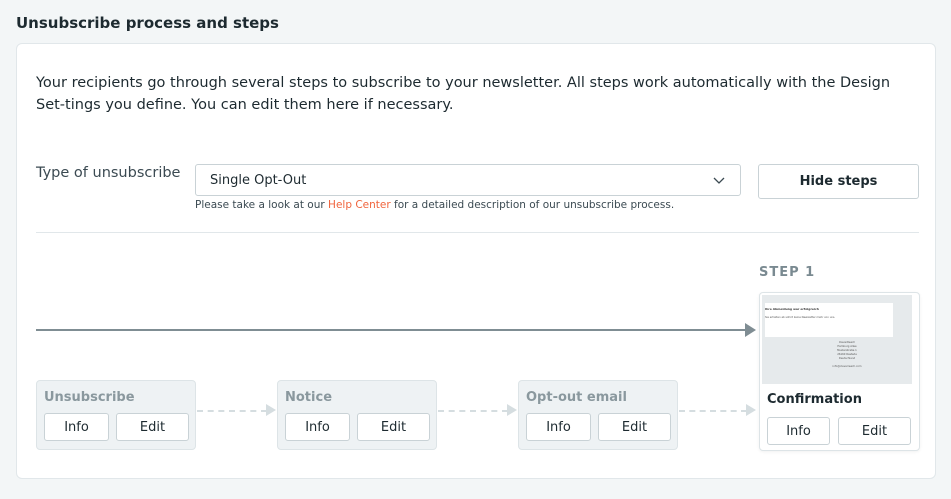 The height and width of the screenshot is (499, 951). What do you see at coordinates (792, 309) in the screenshot?
I see `preview-heading: Ihre Abmeldung war erfolgreich` at bounding box center [792, 309].